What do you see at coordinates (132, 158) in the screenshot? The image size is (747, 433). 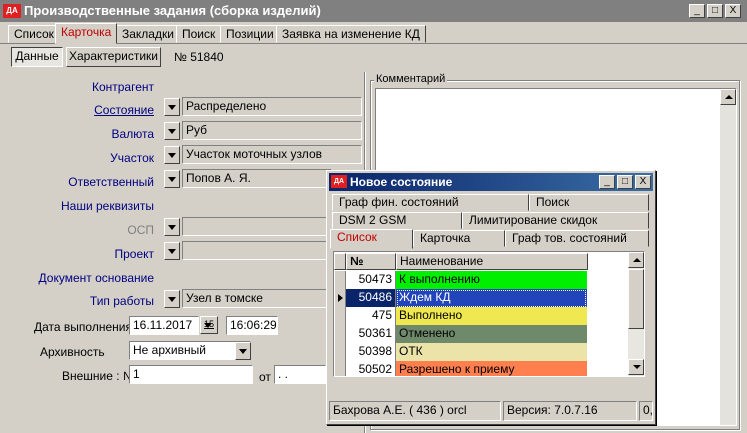 I see `section-label: Участок` at bounding box center [132, 158].